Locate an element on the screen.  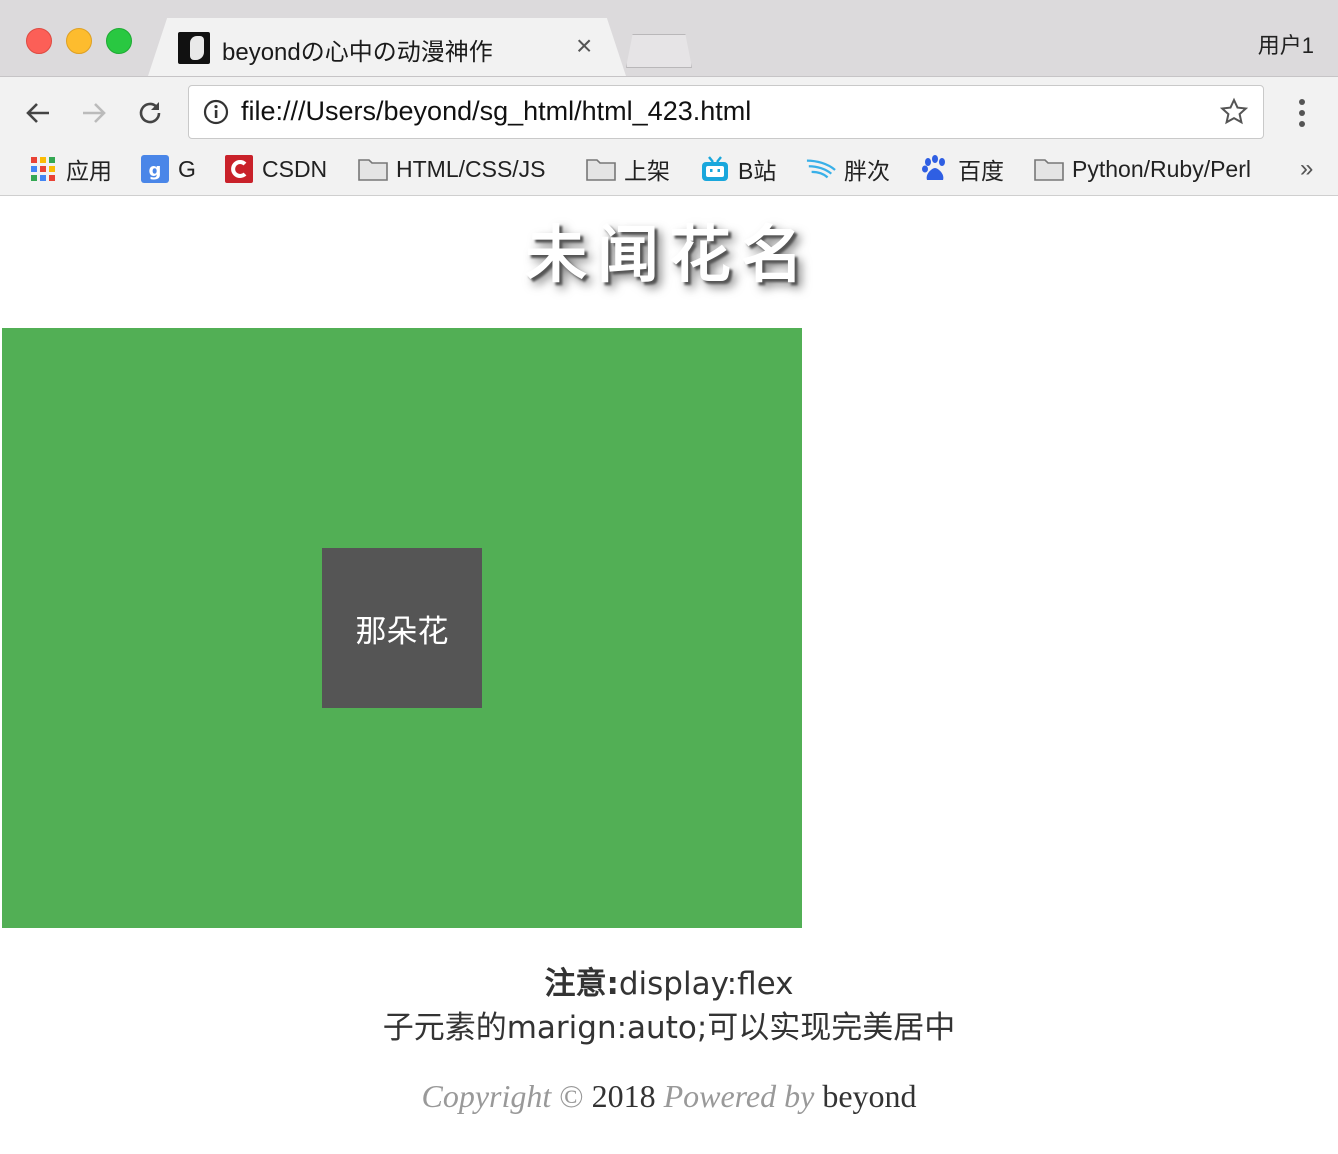
bookmark-google: g G is located at coordinates (168, 169).